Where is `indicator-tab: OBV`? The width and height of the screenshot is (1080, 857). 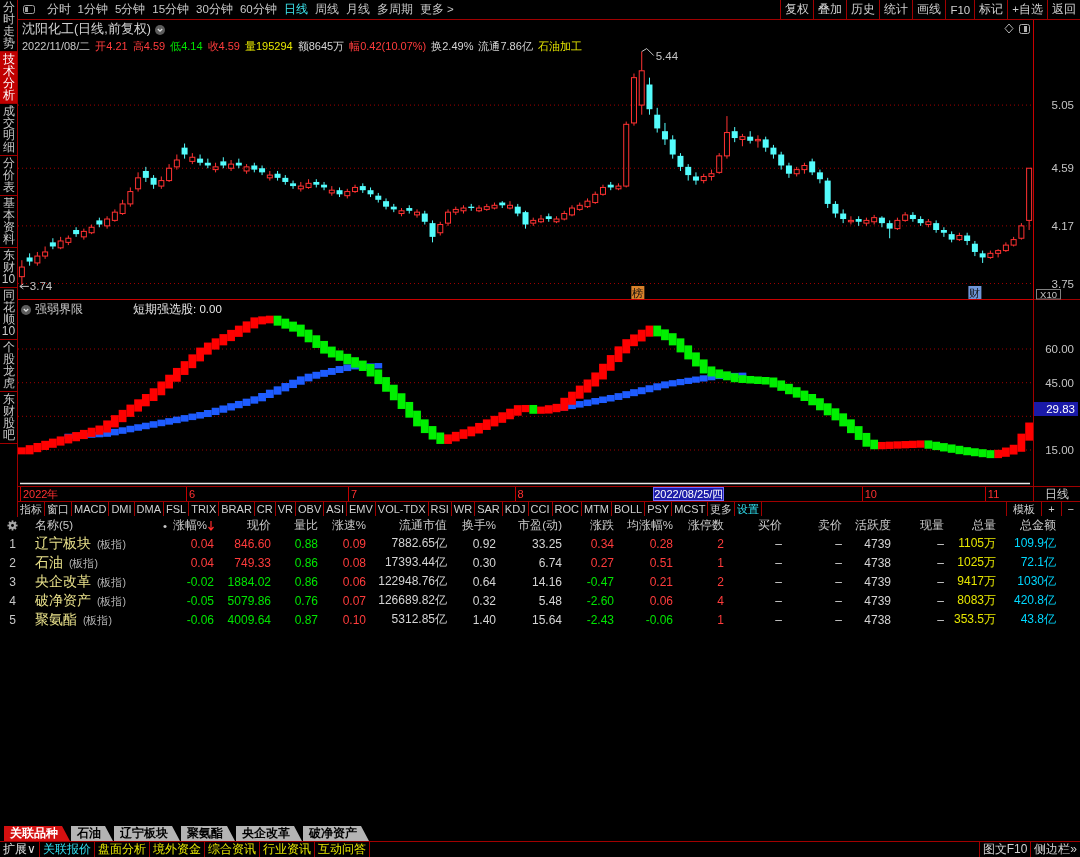 indicator-tab: OBV is located at coordinates (310, 509).